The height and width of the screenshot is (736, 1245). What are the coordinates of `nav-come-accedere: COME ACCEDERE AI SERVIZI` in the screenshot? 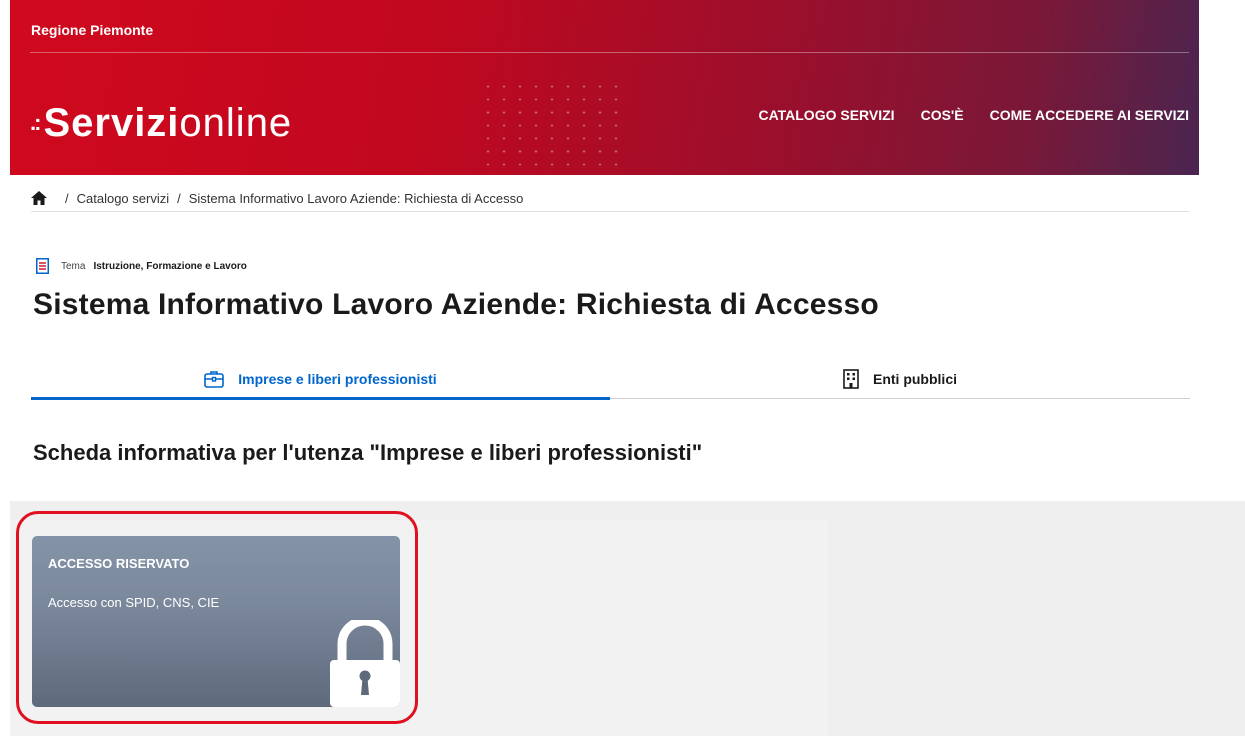 It's located at (1089, 115).